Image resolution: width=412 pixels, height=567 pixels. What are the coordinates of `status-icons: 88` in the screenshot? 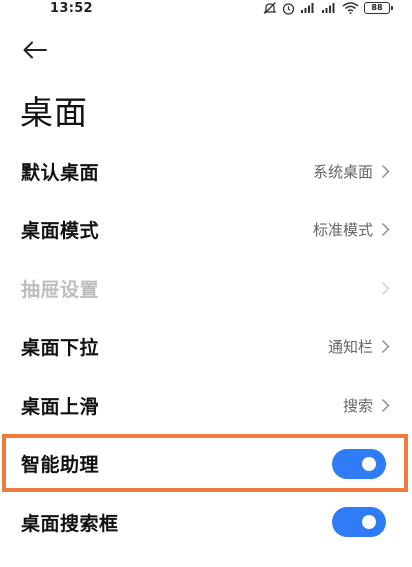 It's located at (328, 8).